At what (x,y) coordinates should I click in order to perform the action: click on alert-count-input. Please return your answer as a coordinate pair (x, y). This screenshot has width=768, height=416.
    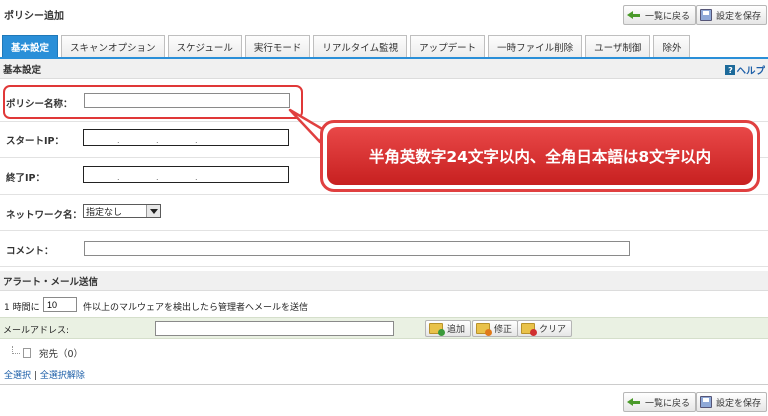
    Looking at the image, I should click on (60, 304).